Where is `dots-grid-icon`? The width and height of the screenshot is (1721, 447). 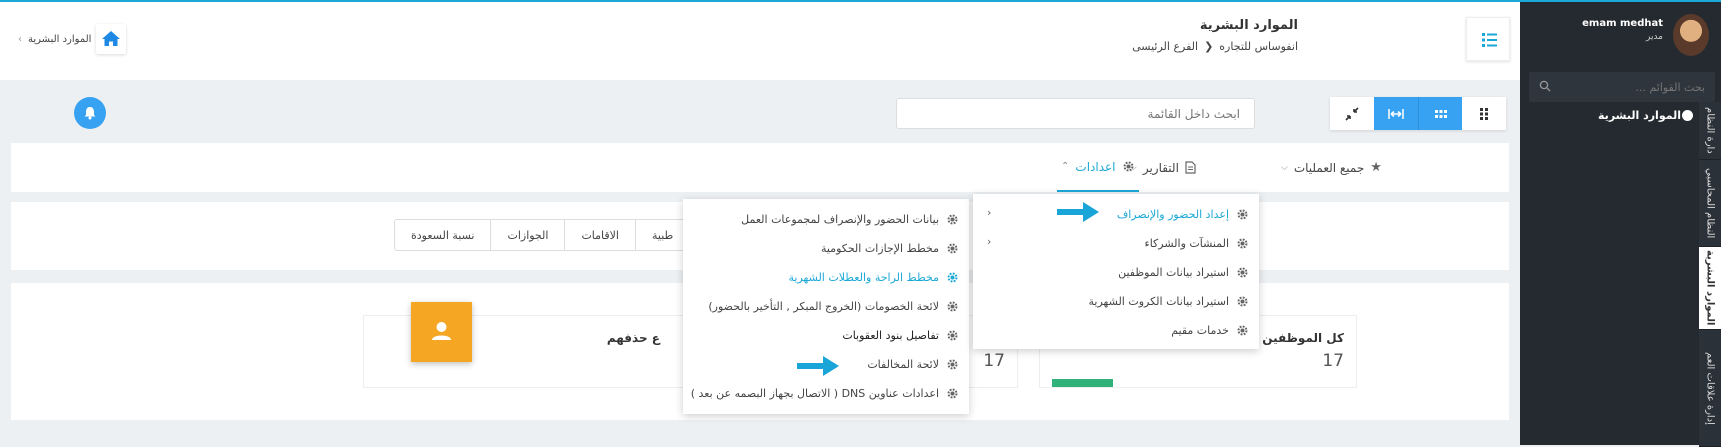
dots-grid-icon is located at coordinates (1484, 113).